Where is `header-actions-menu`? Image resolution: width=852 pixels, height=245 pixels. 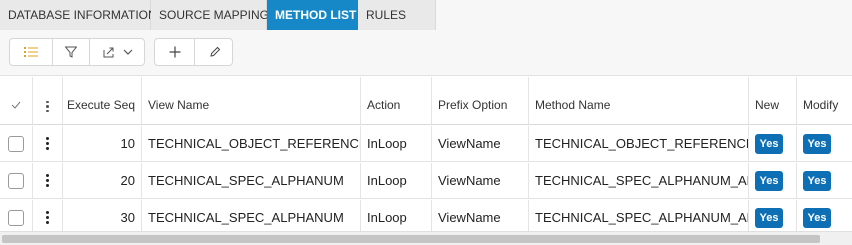
header-actions-menu is located at coordinates (48, 100).